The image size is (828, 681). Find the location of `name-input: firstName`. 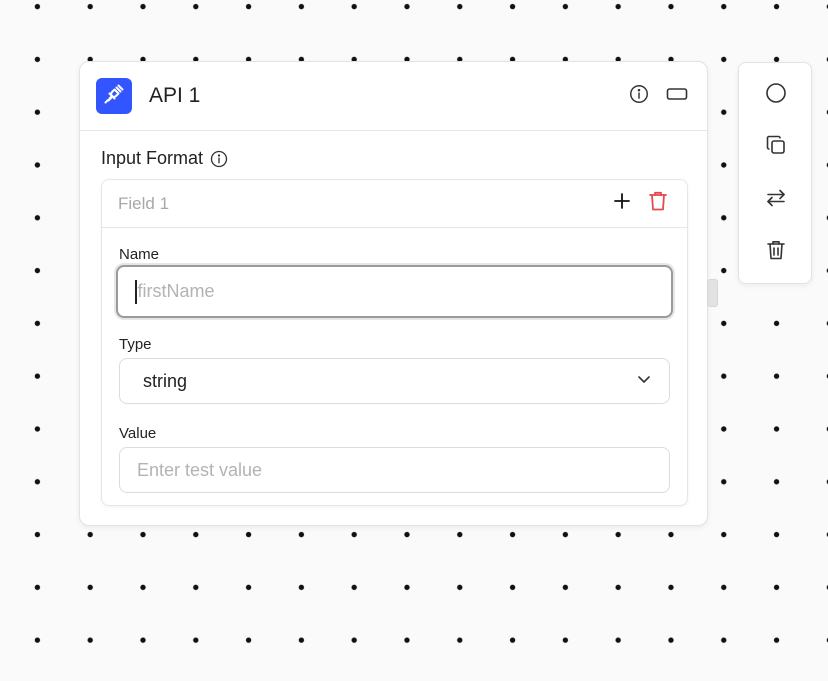

name-input: firstName is located at coordinates (394, 291).